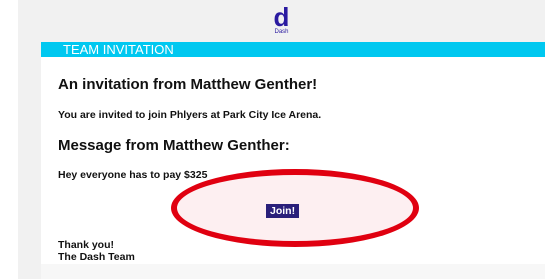  I want to click on dash-logo-text: Dash, so click(281, 32).